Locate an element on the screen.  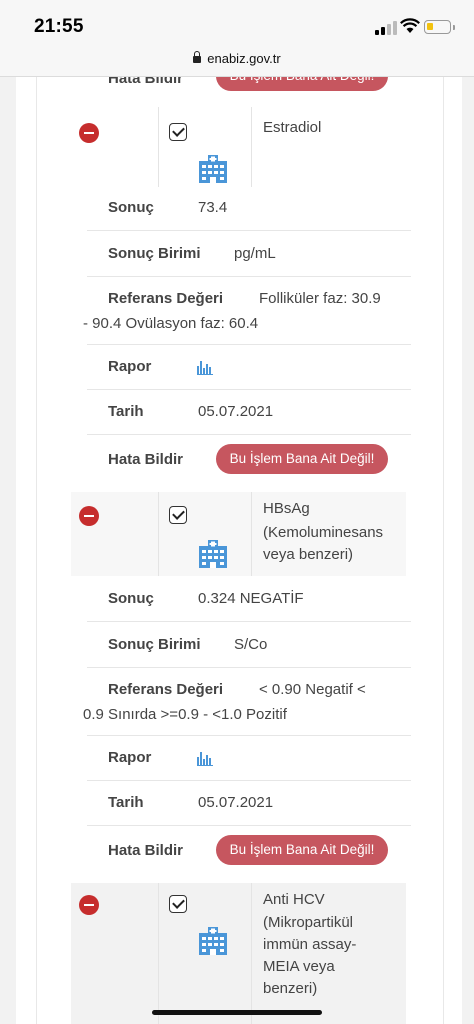
test-name: Estradiol is located at coordinates (292, 127).